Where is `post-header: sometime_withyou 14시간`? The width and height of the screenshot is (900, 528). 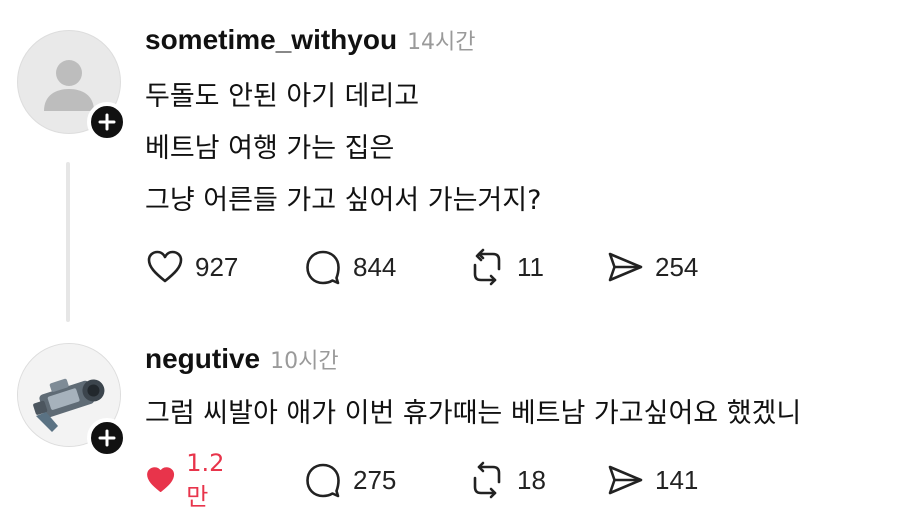 post-header: sometime_withyou 14시간 is located at coordinates (310, 40).